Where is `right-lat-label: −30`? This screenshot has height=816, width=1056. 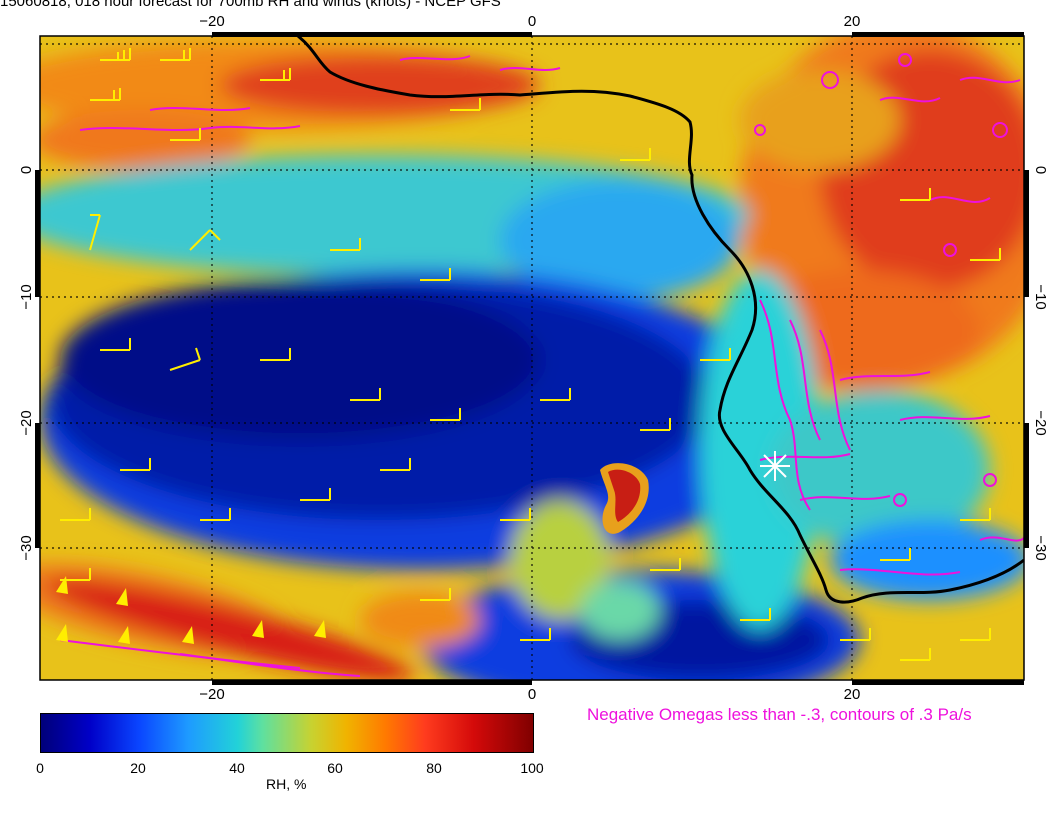
right-lat-label: −30 is located at coordinates (1040, 547).